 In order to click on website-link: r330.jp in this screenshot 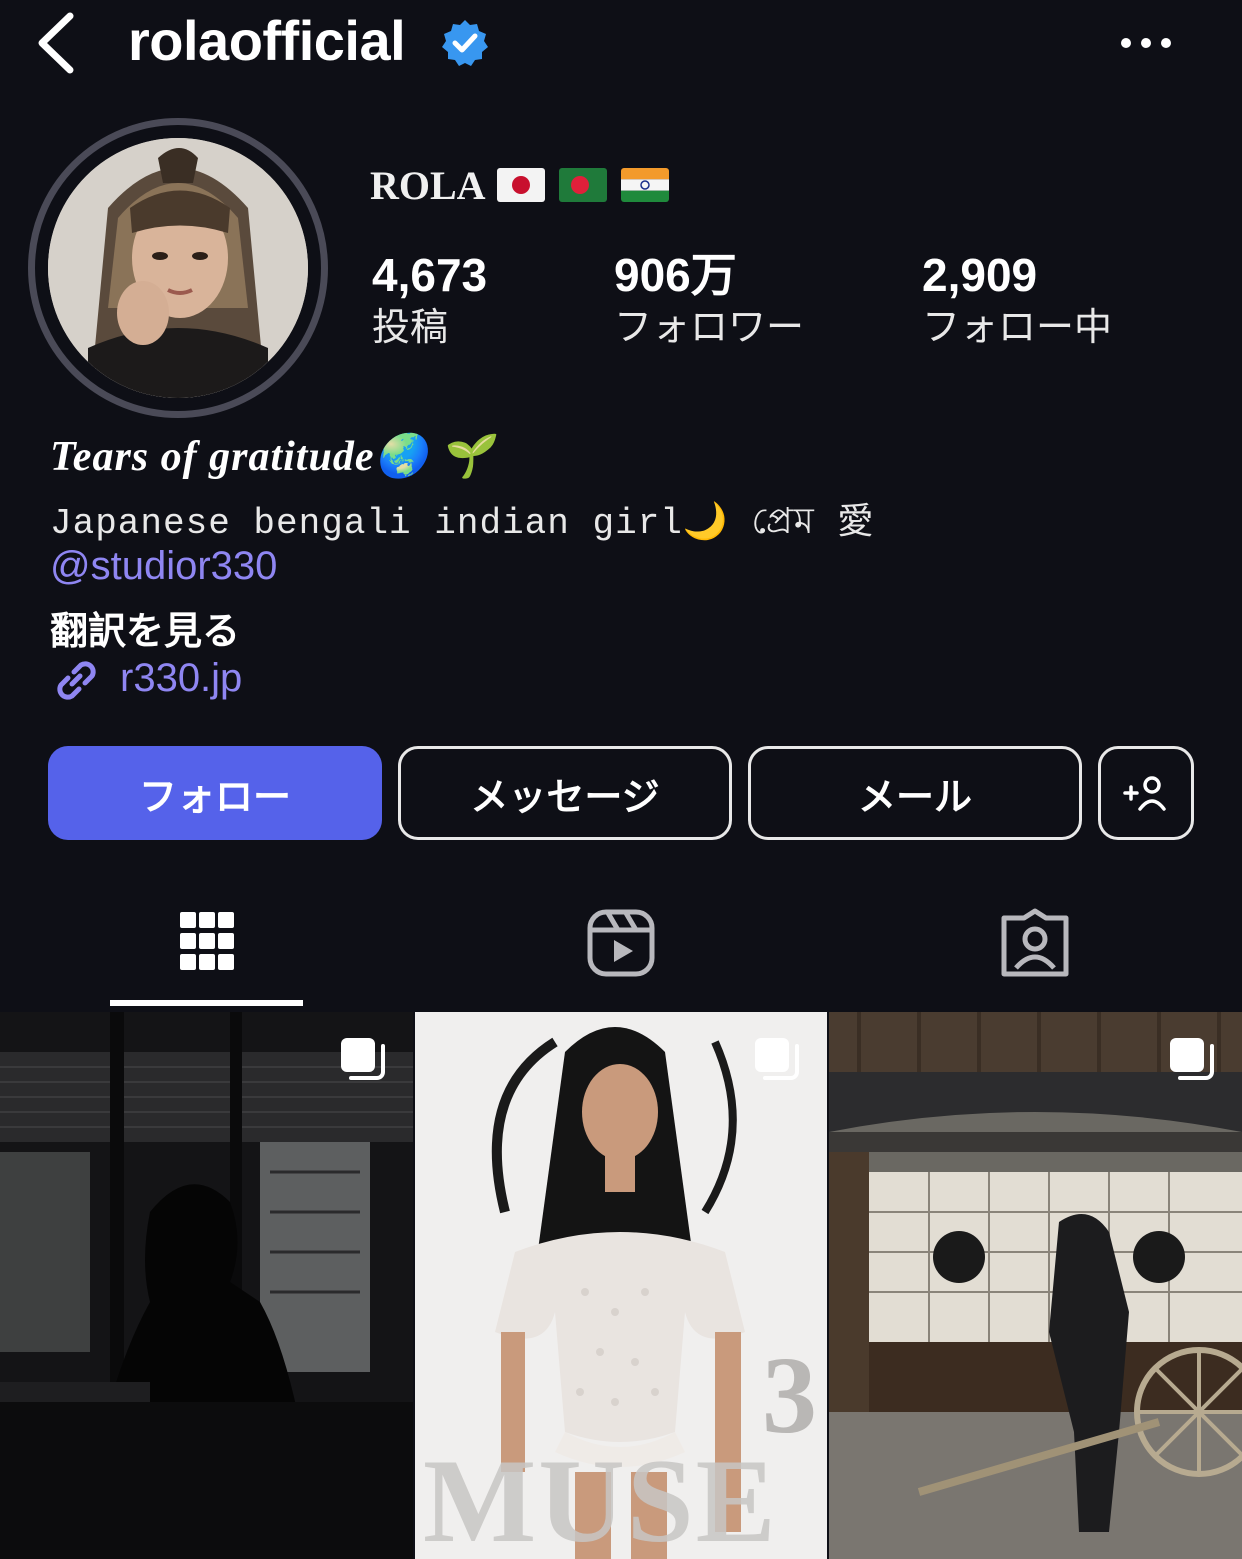, I will do `click(181, 678)`.